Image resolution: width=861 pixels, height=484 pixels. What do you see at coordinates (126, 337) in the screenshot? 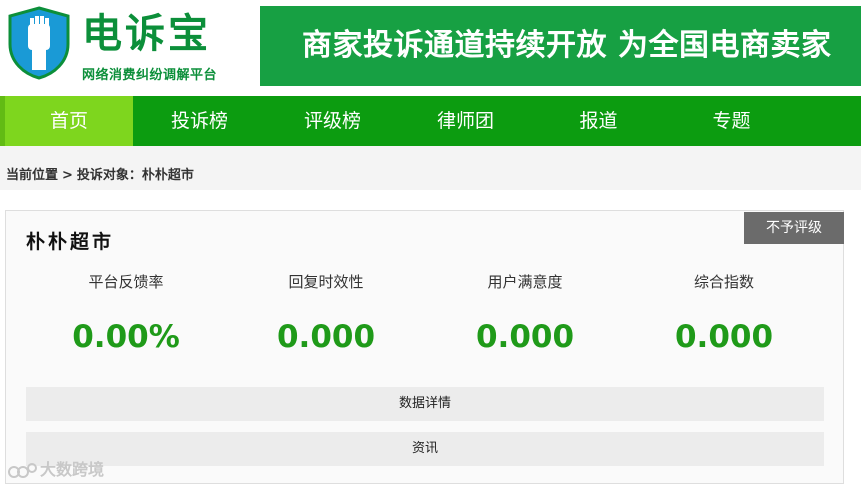
I see `metric-value: 0.00%` at bounding box center [126, 337].